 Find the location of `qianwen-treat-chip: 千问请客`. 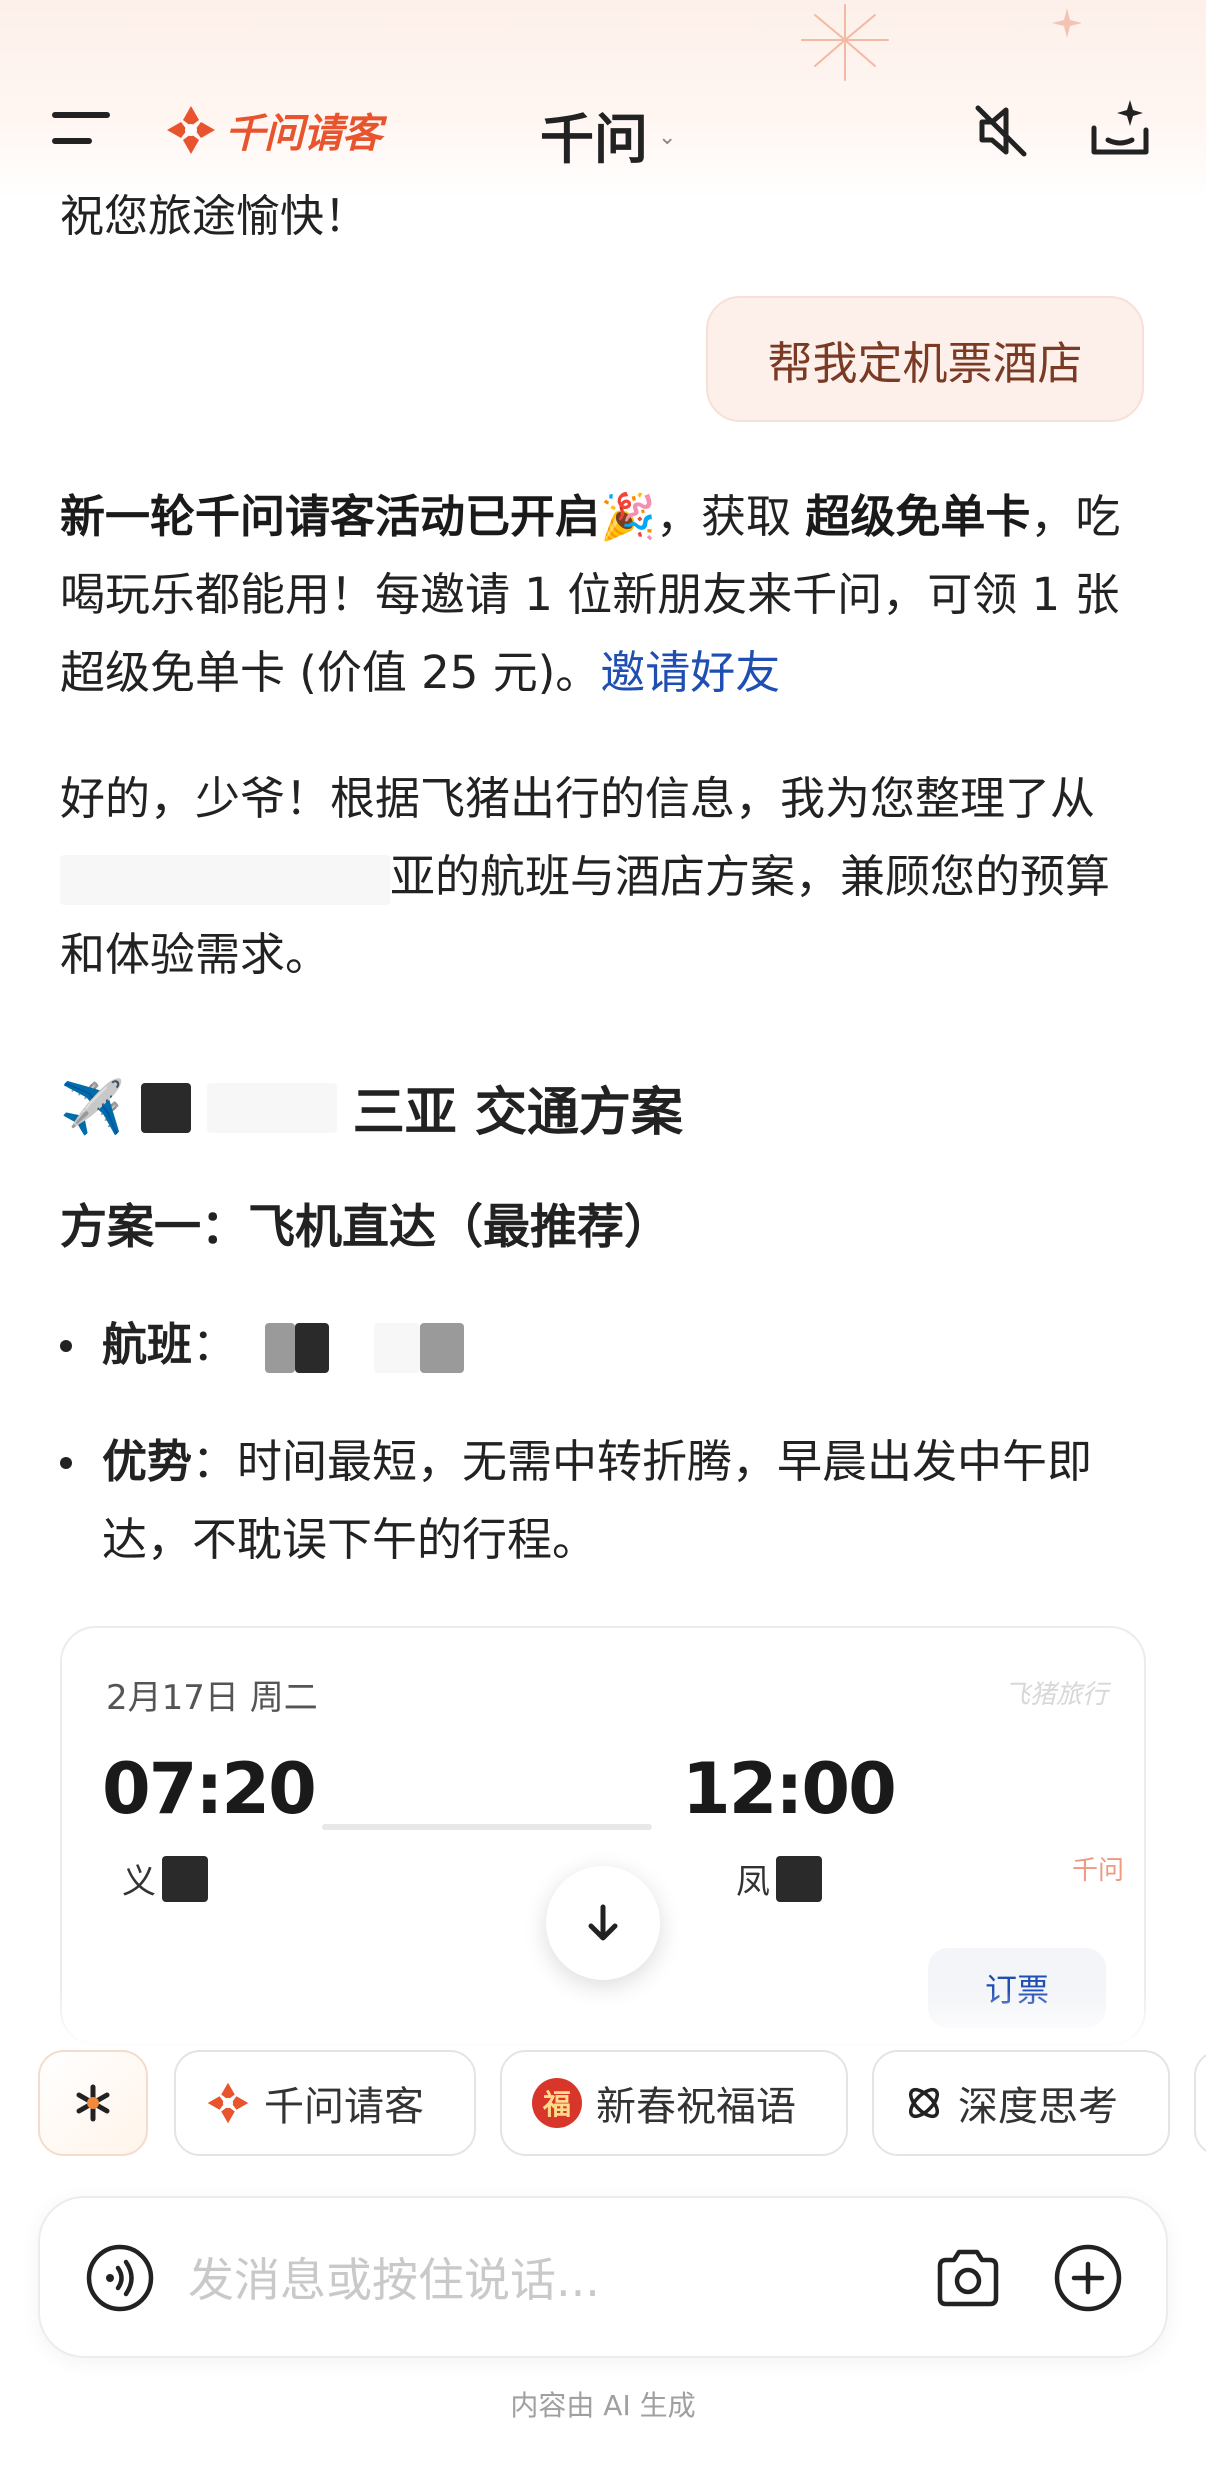

qianwen-treat-chip: 千问请客 is located at coordinates (325, 2103).